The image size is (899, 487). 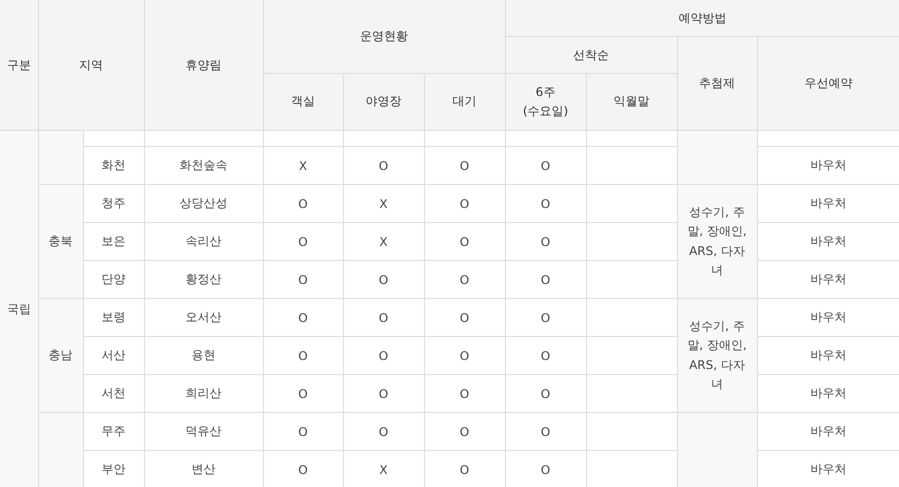 What do you see at coordinates (91, 65) in the screenshot?
I see `header-cell: 지역` at bounding box center [91, 65].